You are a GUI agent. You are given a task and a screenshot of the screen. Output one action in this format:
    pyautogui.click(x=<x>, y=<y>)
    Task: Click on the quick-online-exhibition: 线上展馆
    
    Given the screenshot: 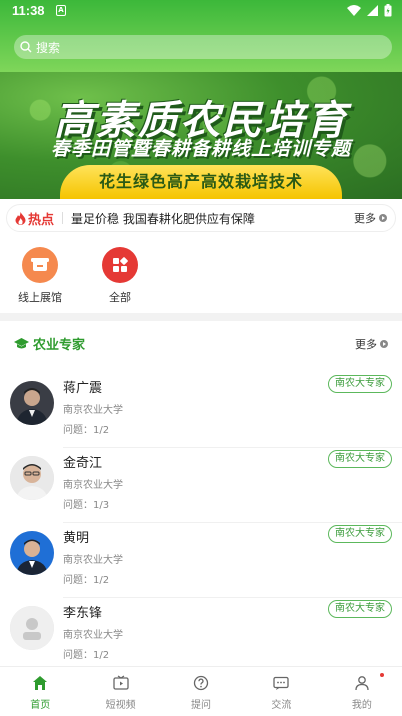 What is the action you would take?
    pyautogui.click(x=40, y=276)
    